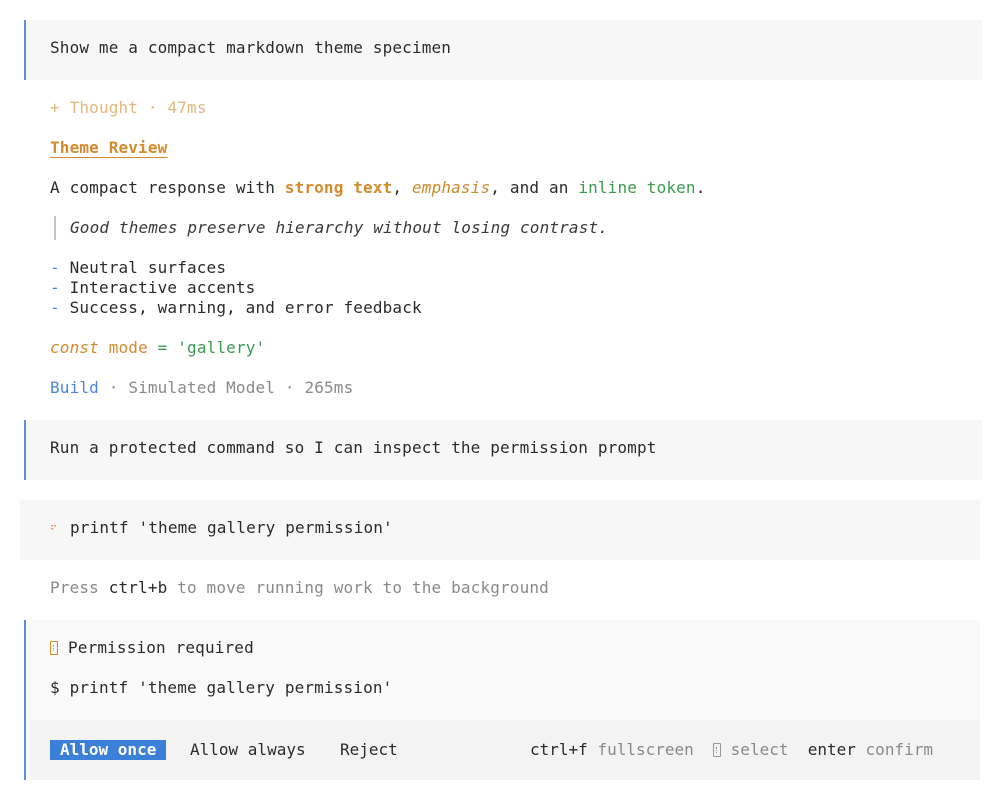  What do you see at coordinates (167, 187) in the screenshot?
I see `paragraph-text: A compact response with` at bounding box center [167, 187].